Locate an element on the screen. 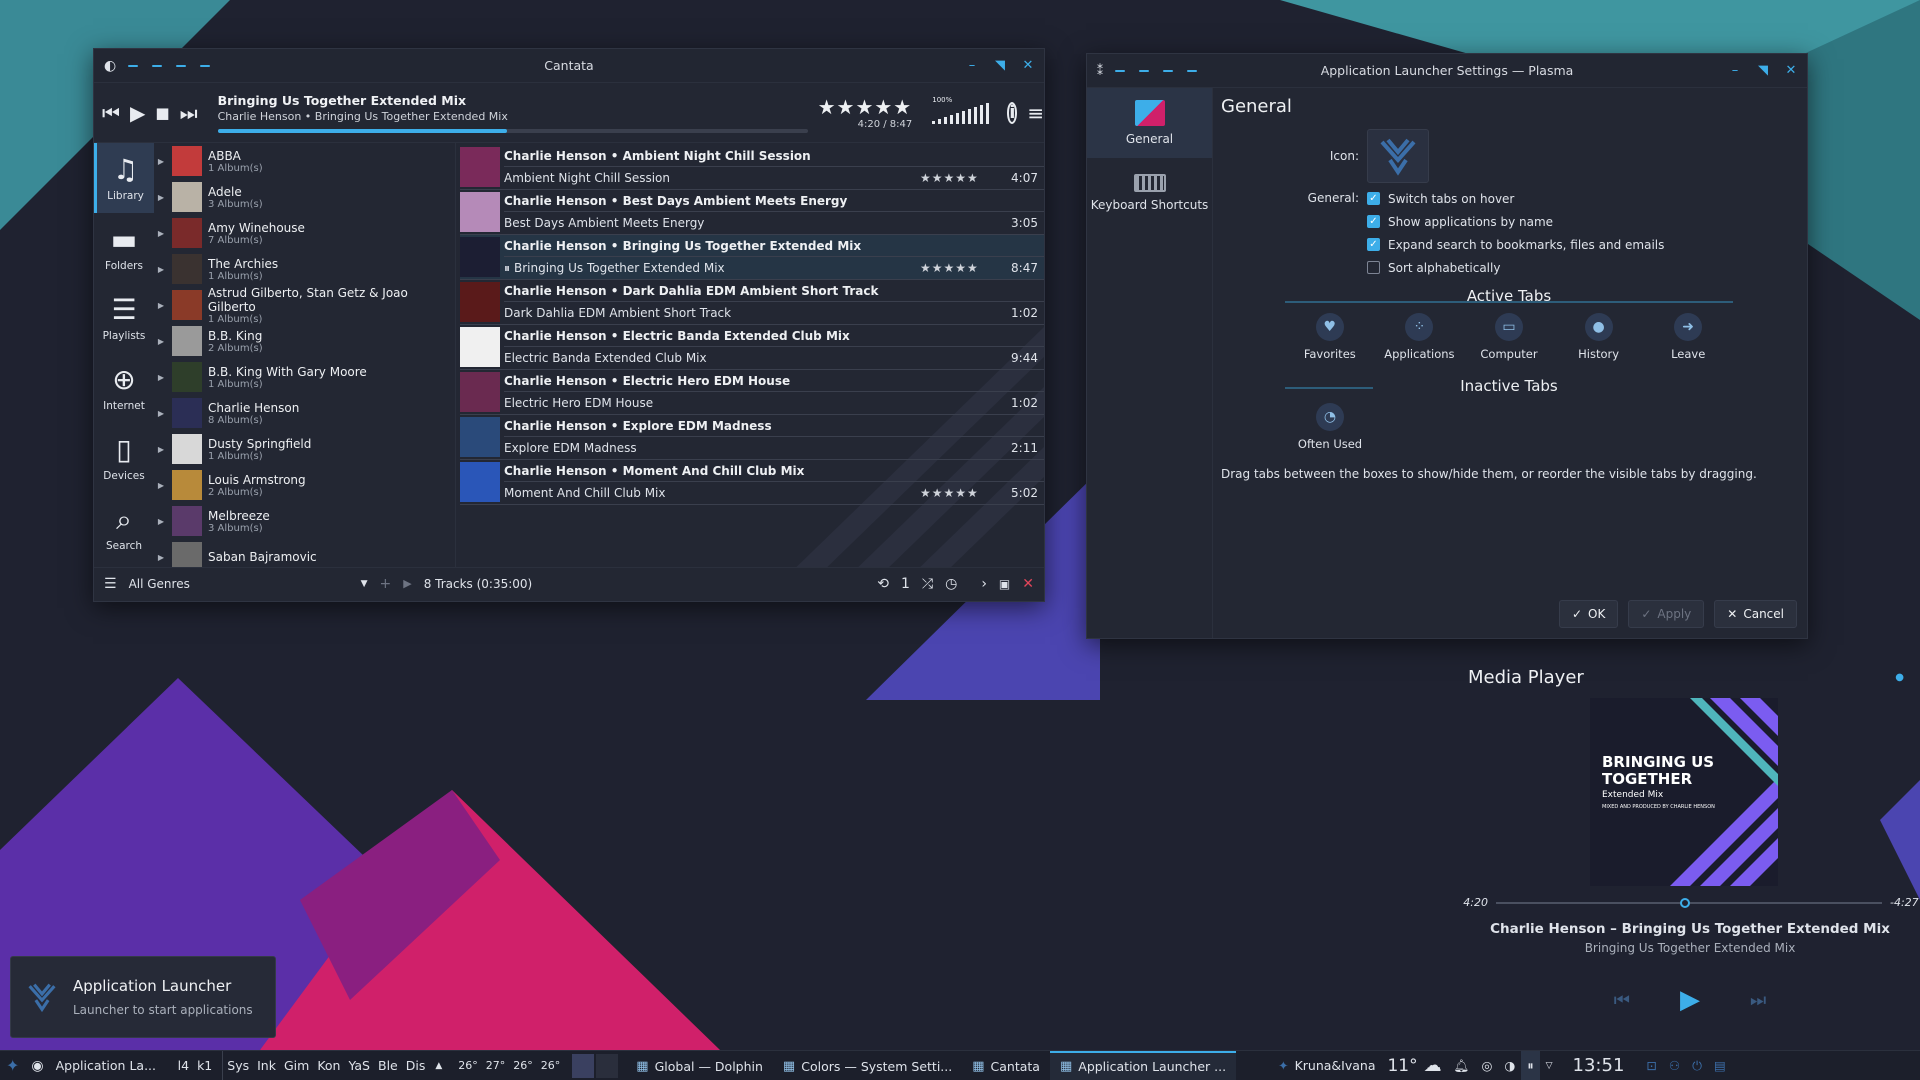  tray-expand-icon: ▲ is located at coordinates (438, 1065).